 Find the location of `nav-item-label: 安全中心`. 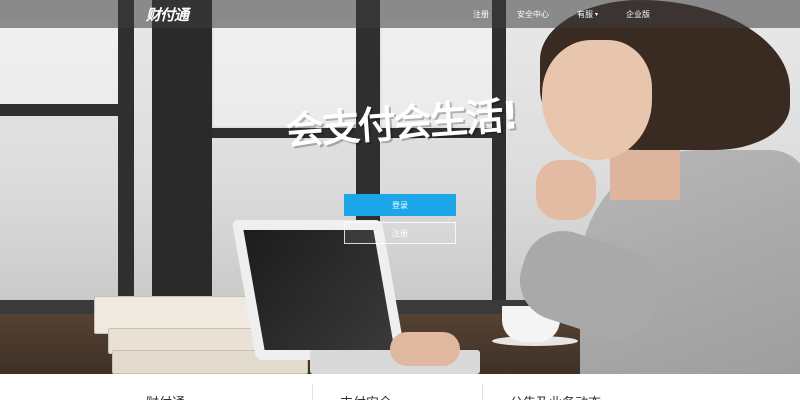

nav-item-label: 安全中心 is located at coordinates (532, 14).